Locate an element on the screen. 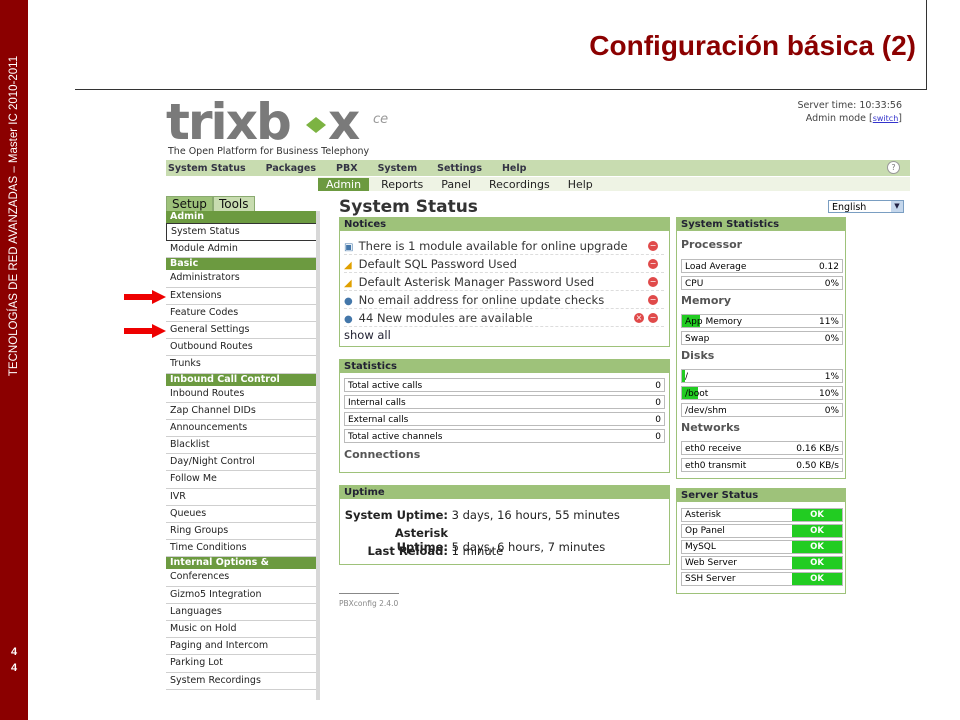  nav-item-queues: Queues is located at coordinates (243, 514).